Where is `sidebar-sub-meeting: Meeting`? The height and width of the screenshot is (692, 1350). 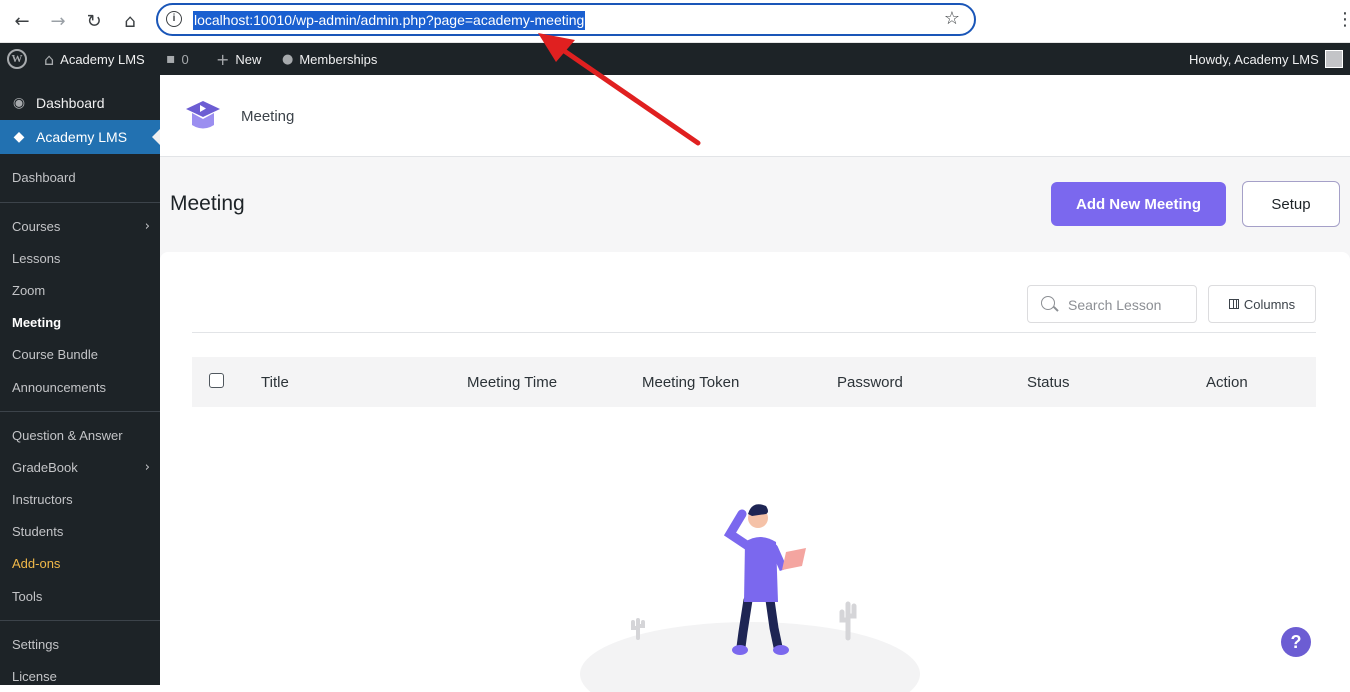
sidebar-sub-meeting: Meeting is located at coordinates (80, 322).